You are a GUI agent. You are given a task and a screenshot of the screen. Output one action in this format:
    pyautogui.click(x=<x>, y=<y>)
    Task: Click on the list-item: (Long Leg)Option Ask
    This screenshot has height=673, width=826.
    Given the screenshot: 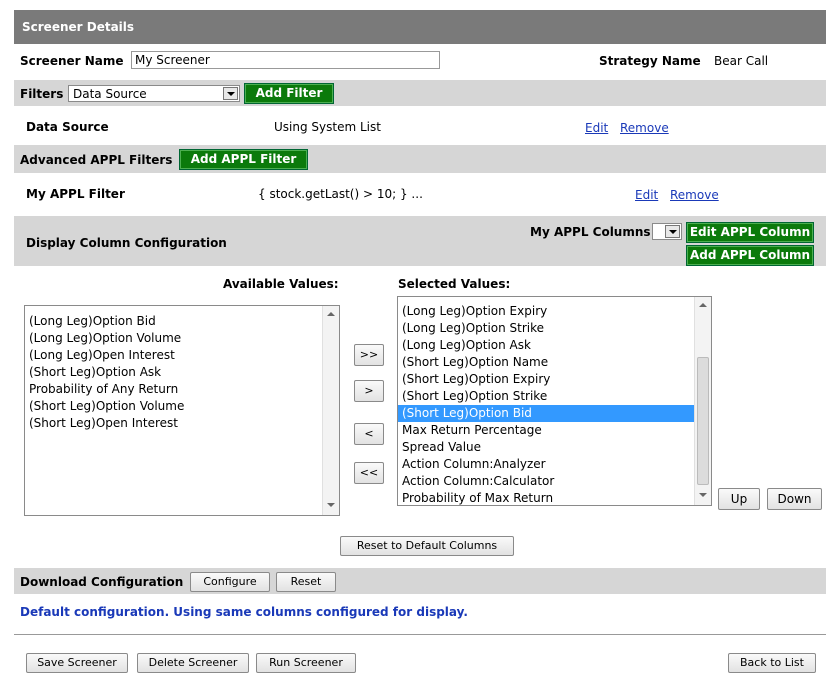 What is the action you would take?
    pyautogui.click(x=554, y=345)
    